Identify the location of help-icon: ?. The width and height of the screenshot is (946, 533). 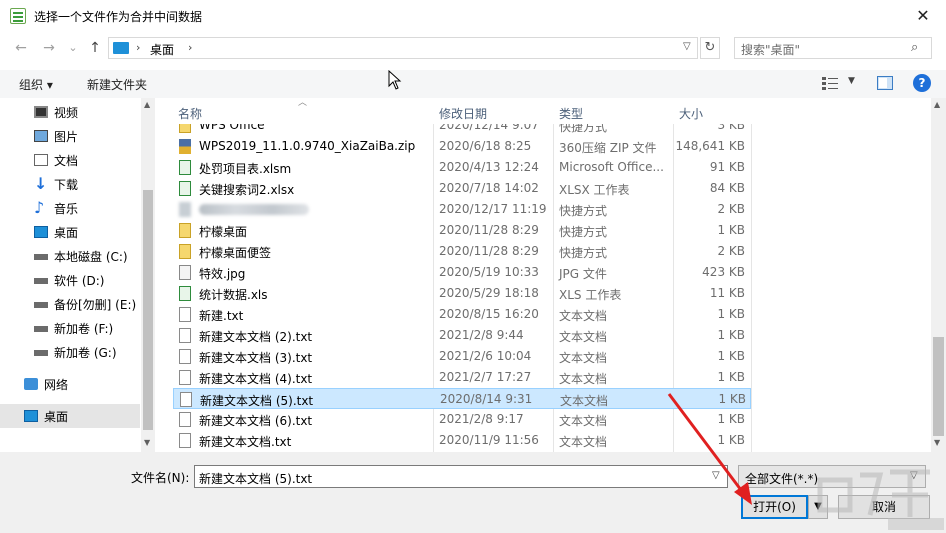
(922, 83).